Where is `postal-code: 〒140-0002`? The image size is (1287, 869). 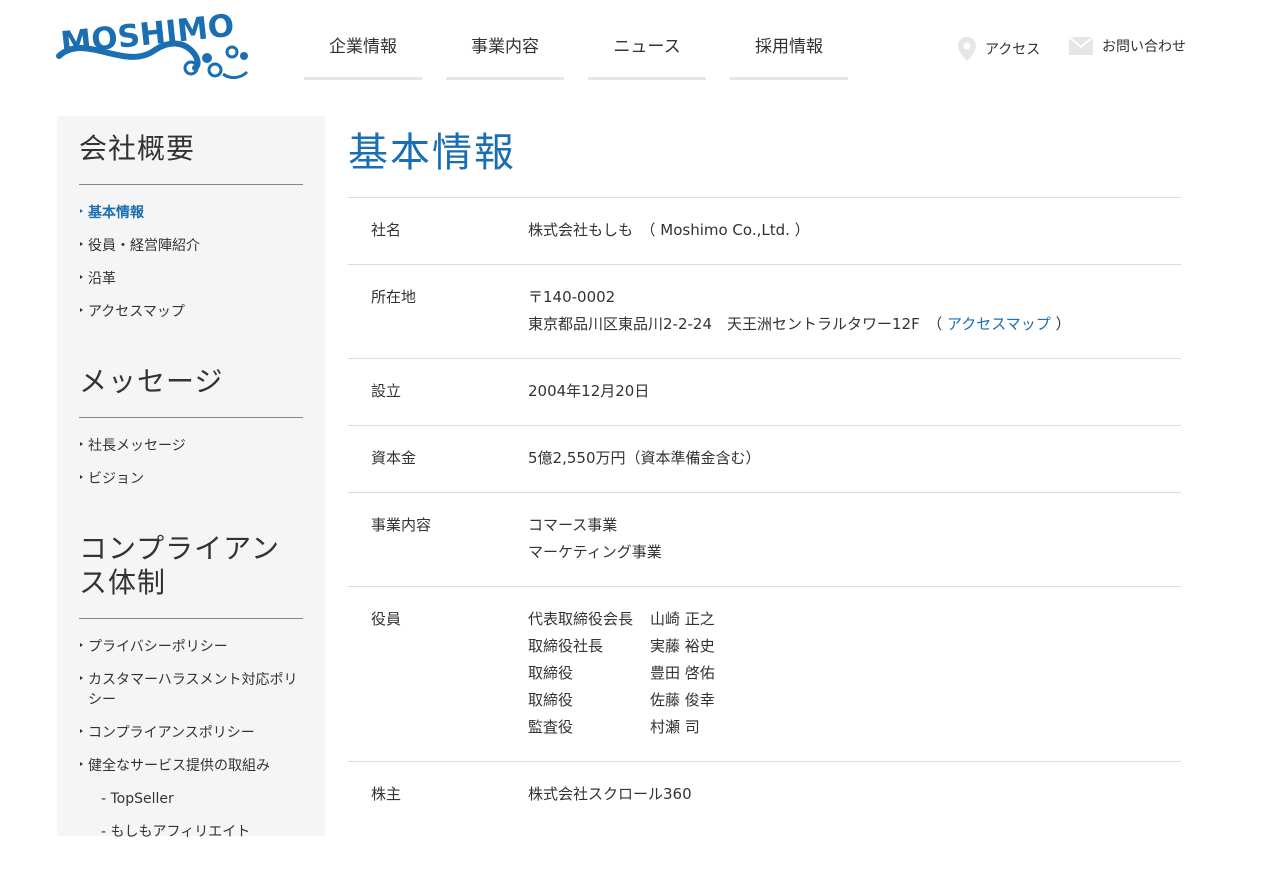
postal-code: 〒140-0002 is located at coordinates (572, 297).